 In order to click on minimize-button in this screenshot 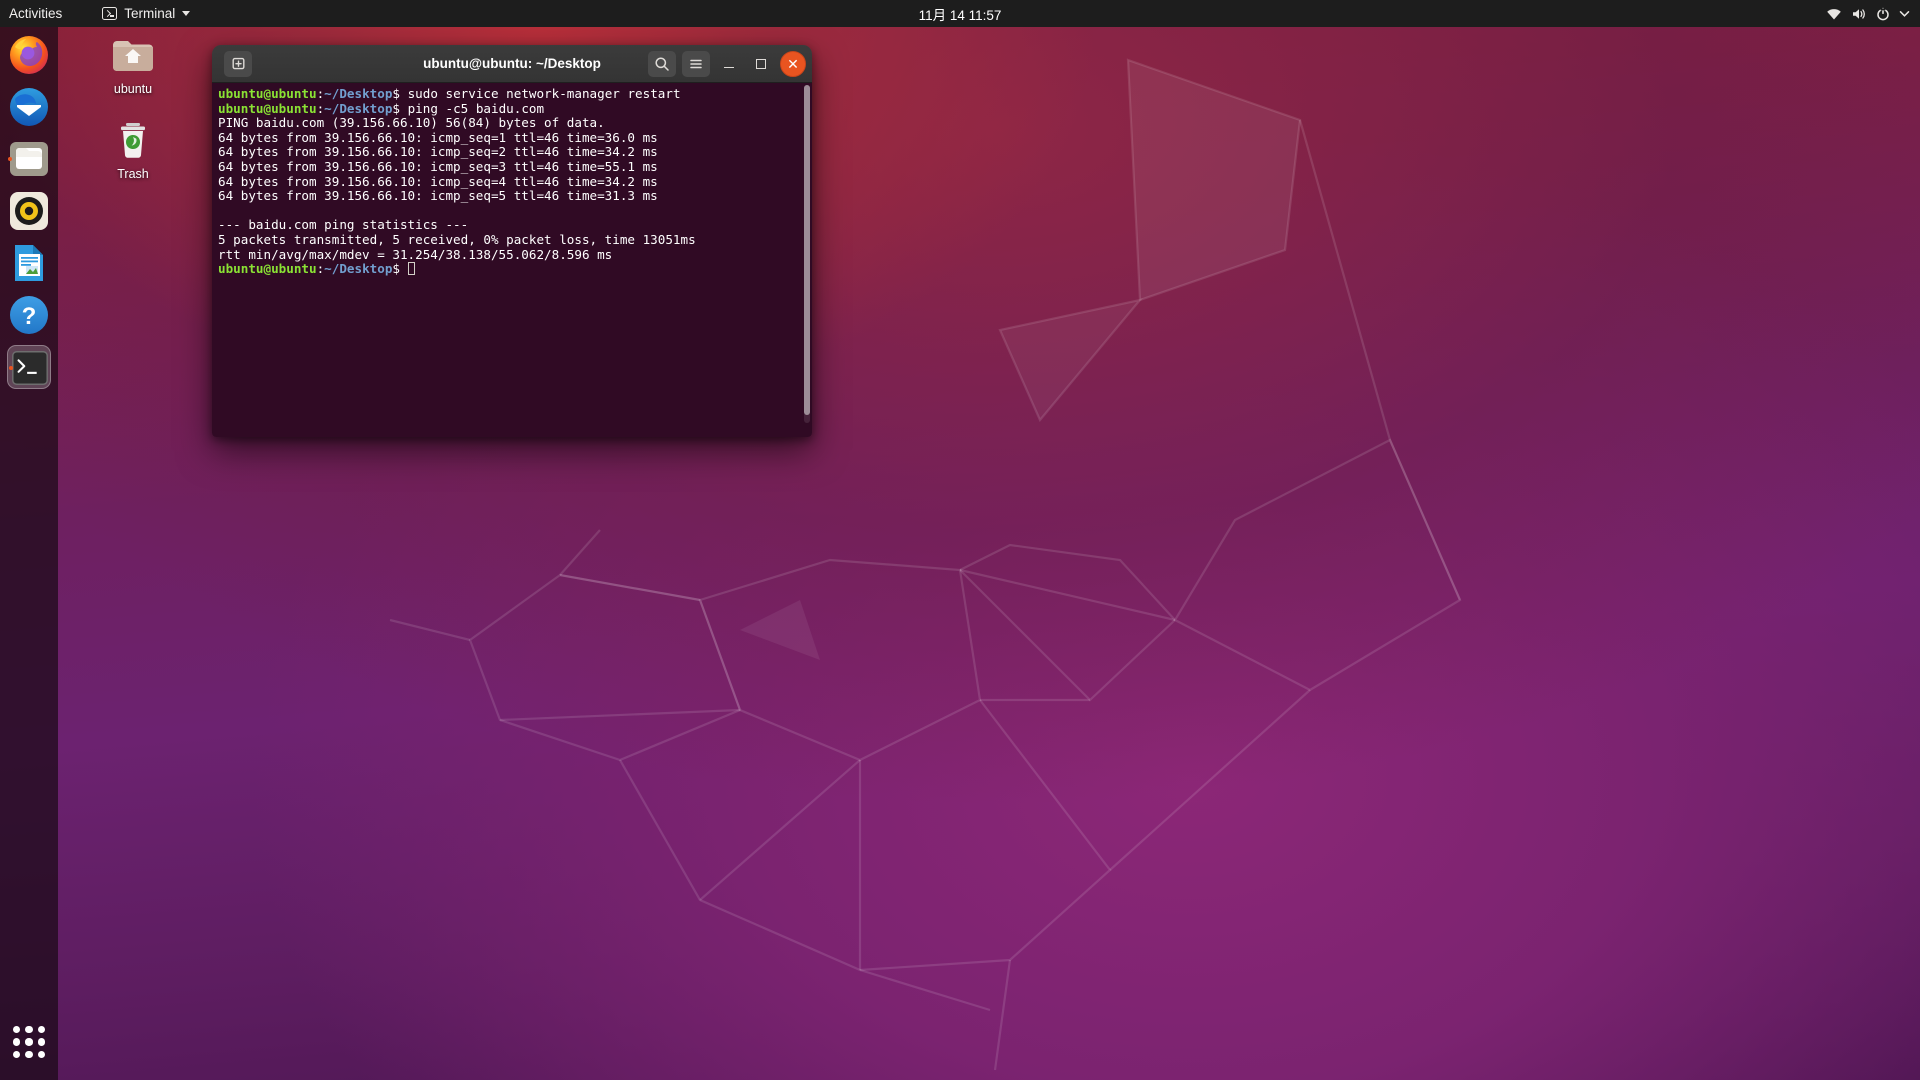, I will do `click(729, 64)`.